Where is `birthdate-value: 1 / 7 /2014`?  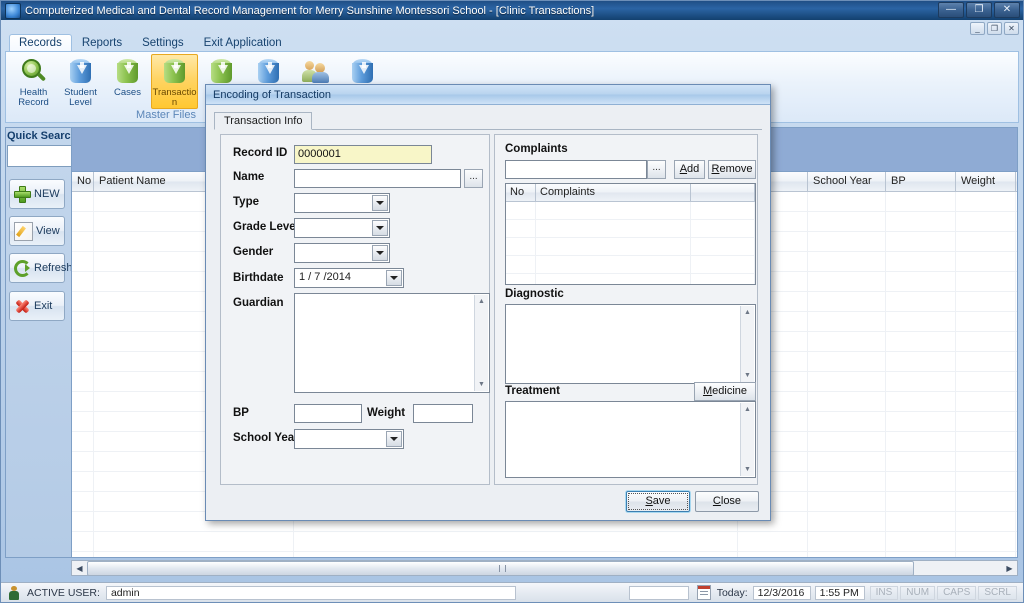
birthdate-value: 1 / 7 /2014 is located at coordinates (325, 277).